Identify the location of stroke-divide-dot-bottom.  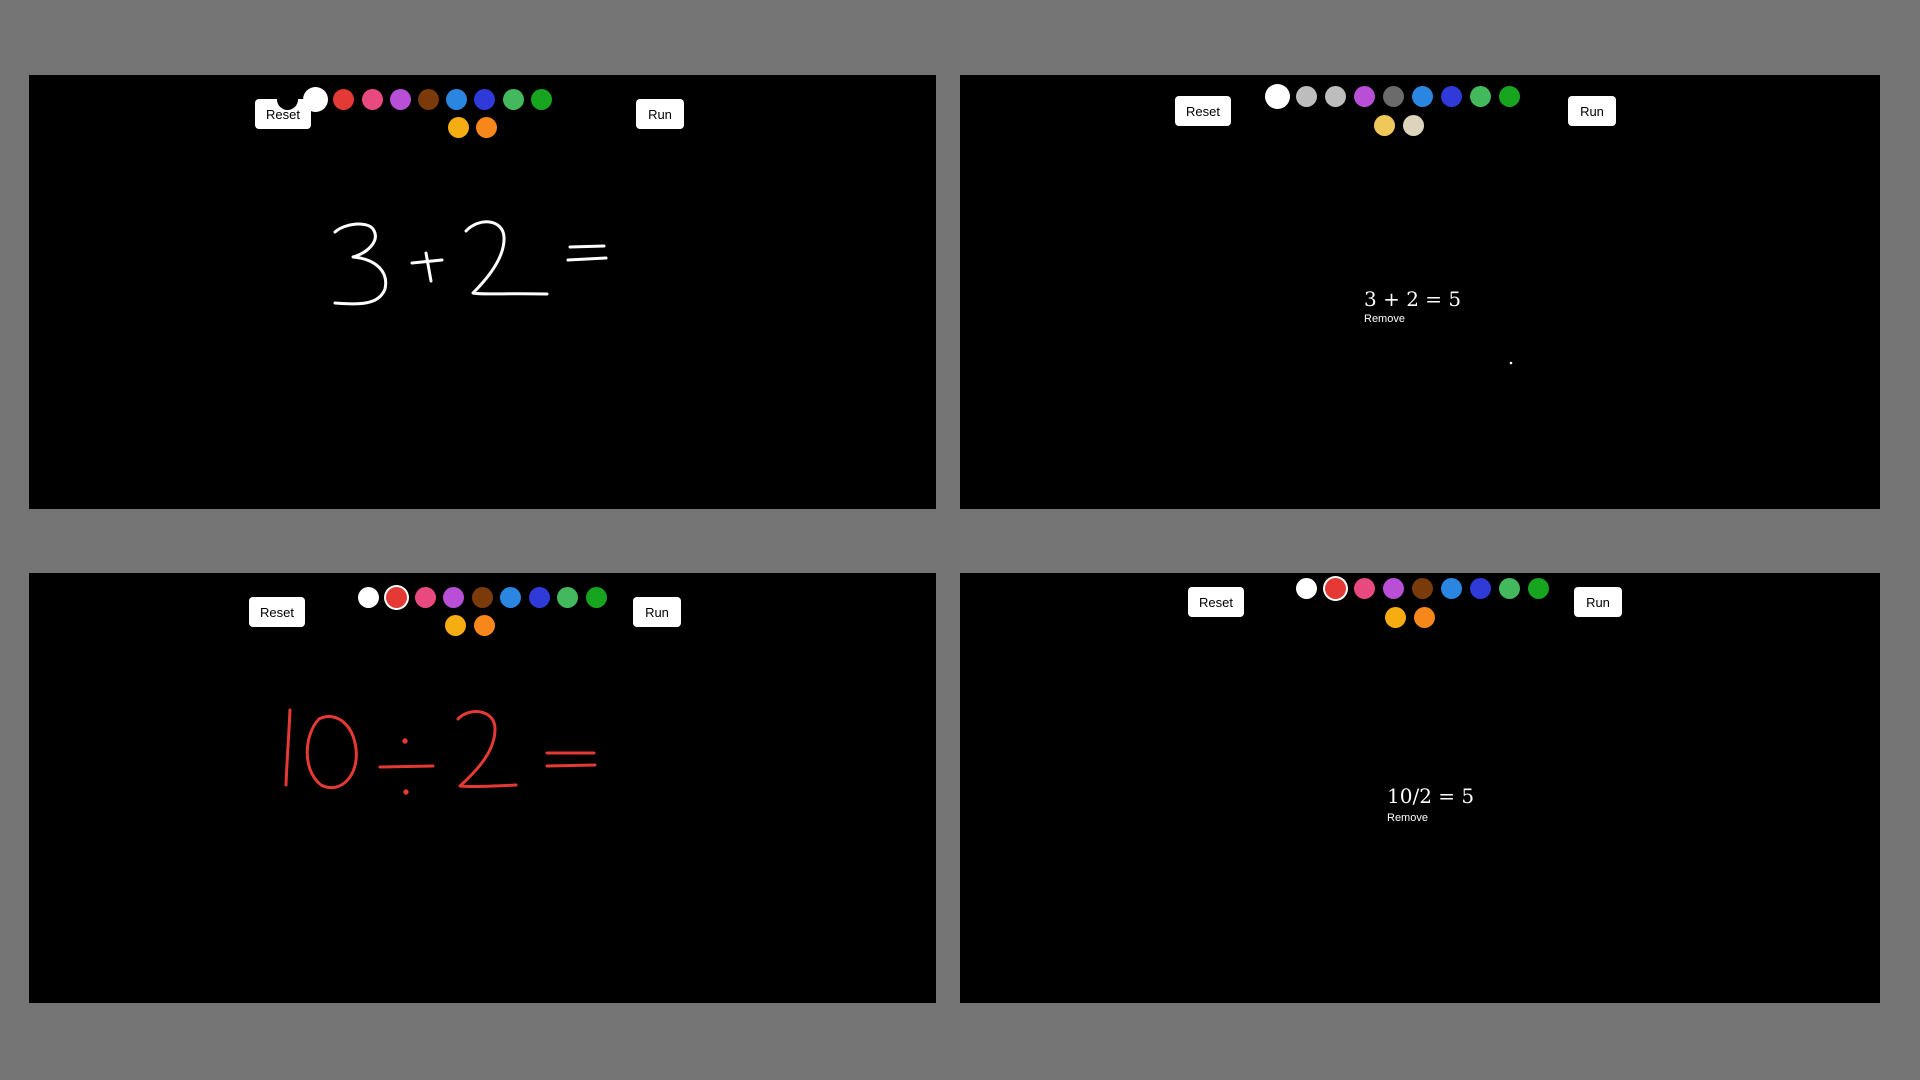
(406, 792).